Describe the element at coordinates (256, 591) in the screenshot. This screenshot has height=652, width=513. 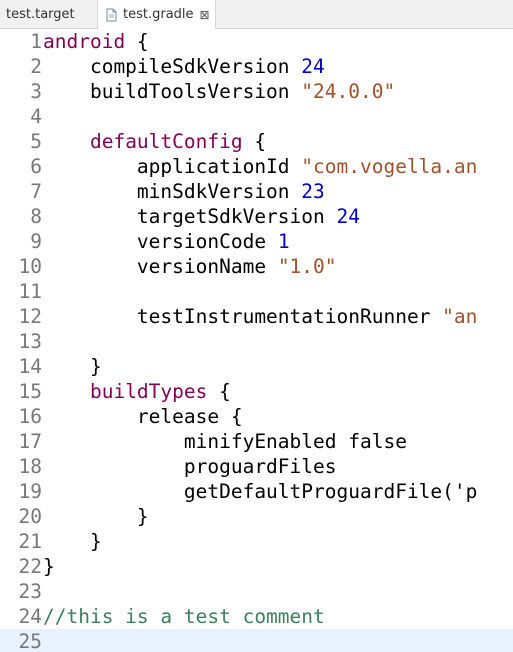
I see `code-line: 23` at that location.